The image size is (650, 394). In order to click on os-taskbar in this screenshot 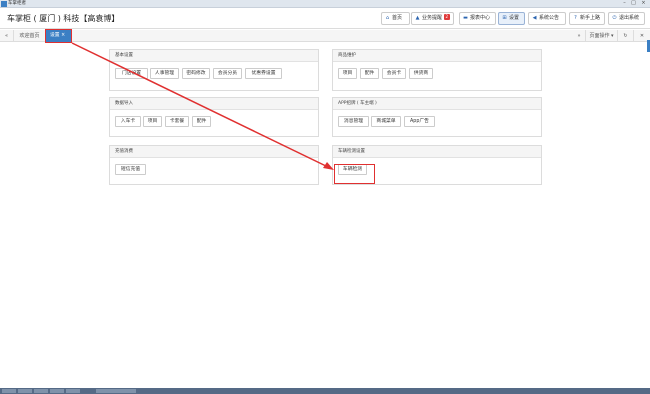, I will do `click(325, 391)`.